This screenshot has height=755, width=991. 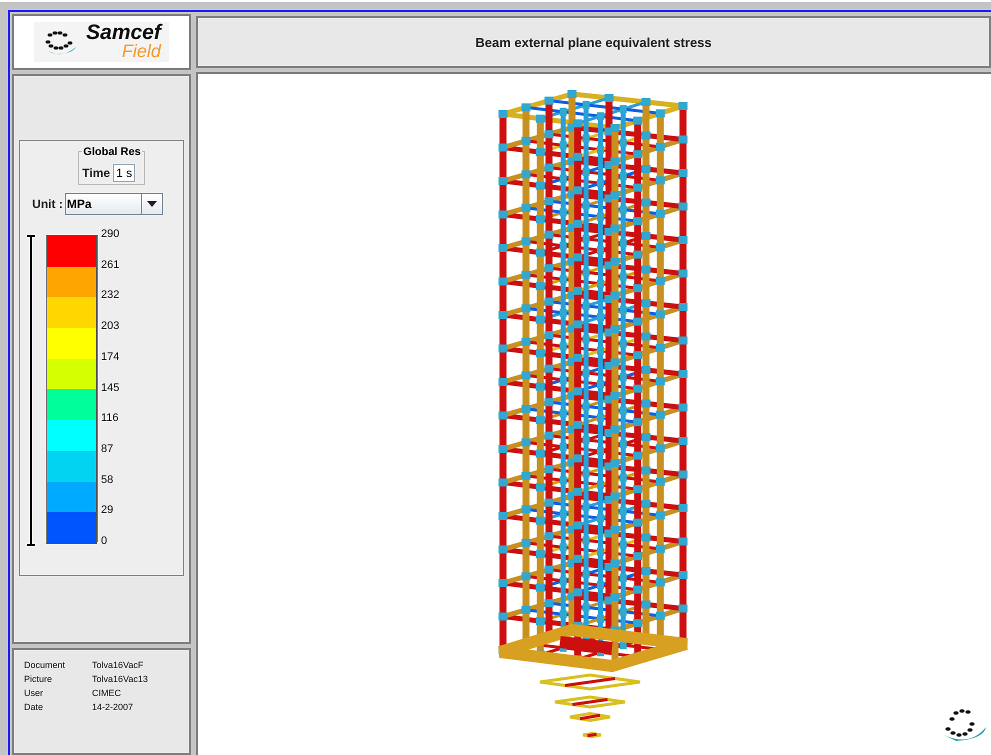 I want to click on logo-name: Samcef, so click(x=123, y=33).